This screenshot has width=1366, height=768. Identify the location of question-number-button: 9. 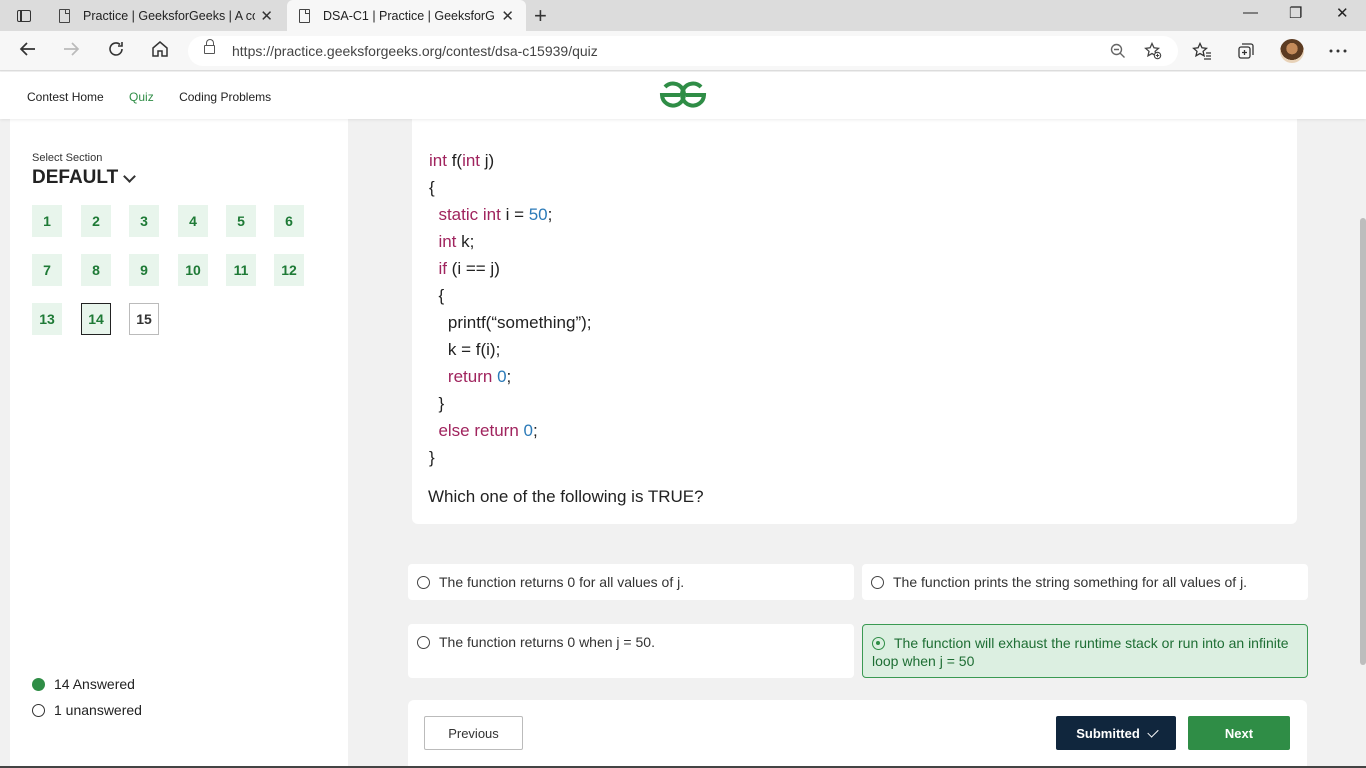
(144, 270).